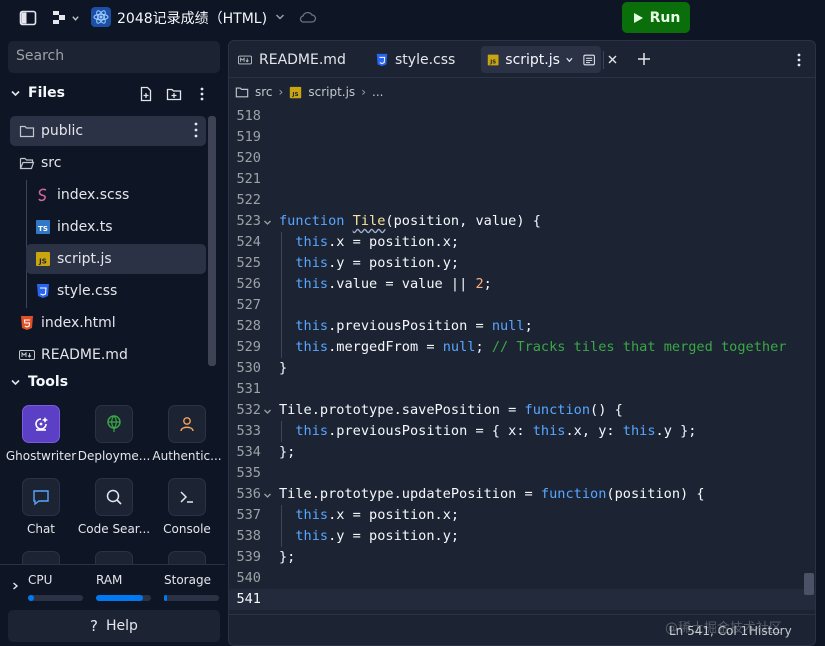 This screenshot has height=646, width=825. What do you see at coordinates (28, 18) in the screenshot?
I see `sidebar-toggle-icon` at bounding box center [28, 18].